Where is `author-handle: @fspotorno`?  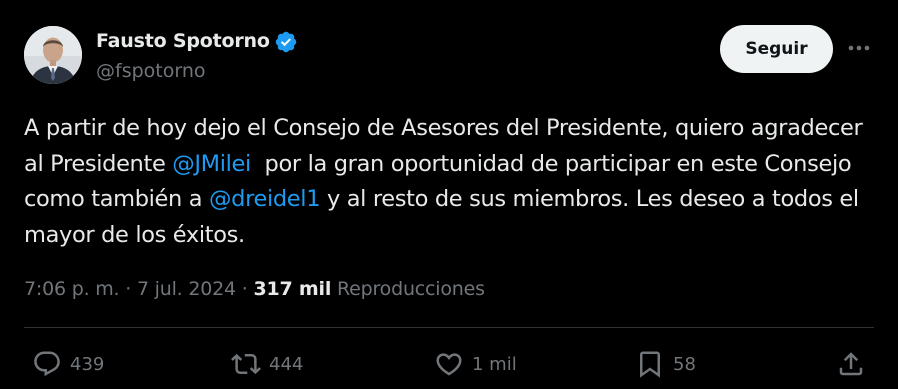 author-handle: @fspotorno is located at coordinates (151, 71).